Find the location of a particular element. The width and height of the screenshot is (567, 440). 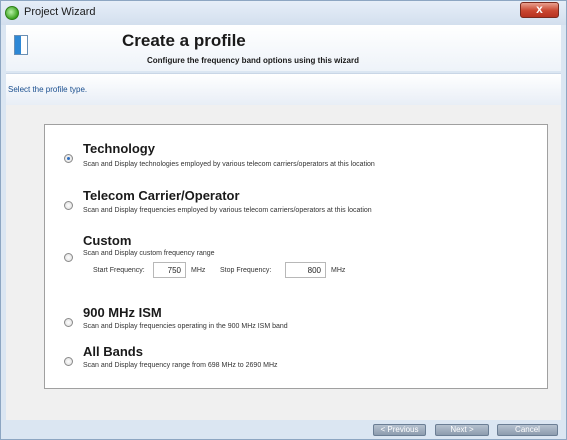

start-frequency-label: Start Frequency: is located at coordinates (119, 270).